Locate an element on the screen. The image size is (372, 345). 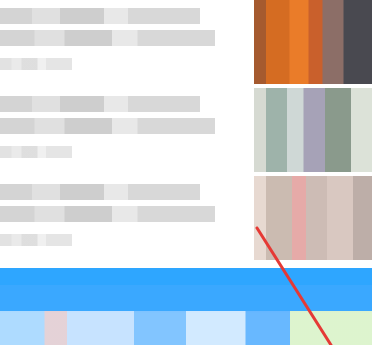
banner-content is located at coordinates (186, 328).